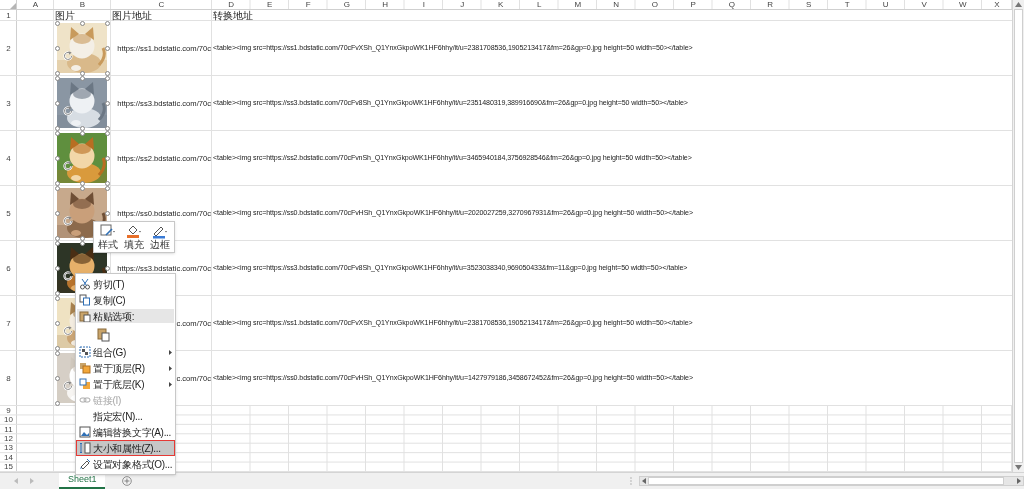  What do you see at coordinates (8, 103) in the screenshot?
I see `row-header: 3` at bounding box center [8, 103].